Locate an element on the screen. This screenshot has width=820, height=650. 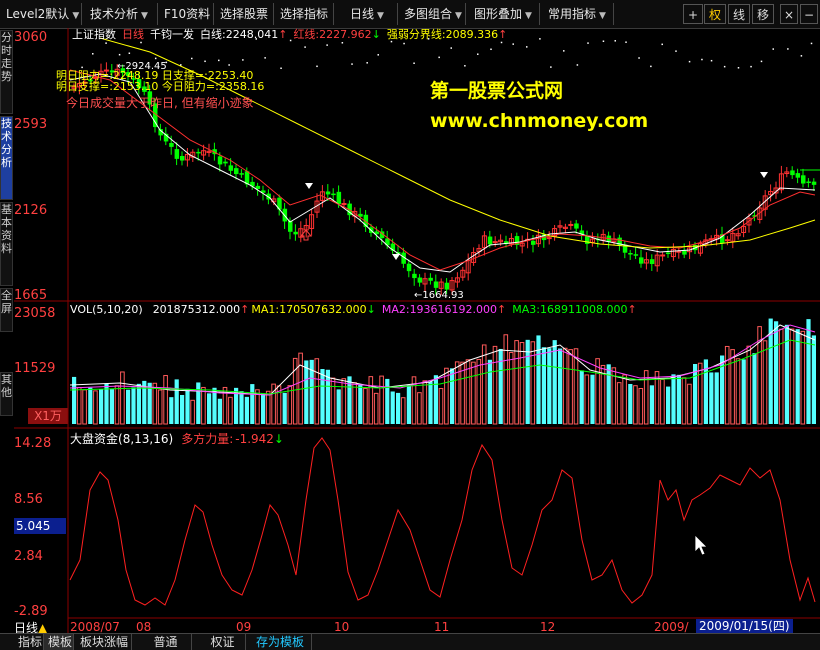
ma3-value: 168911008.000 is located at coordinates (584, 309).